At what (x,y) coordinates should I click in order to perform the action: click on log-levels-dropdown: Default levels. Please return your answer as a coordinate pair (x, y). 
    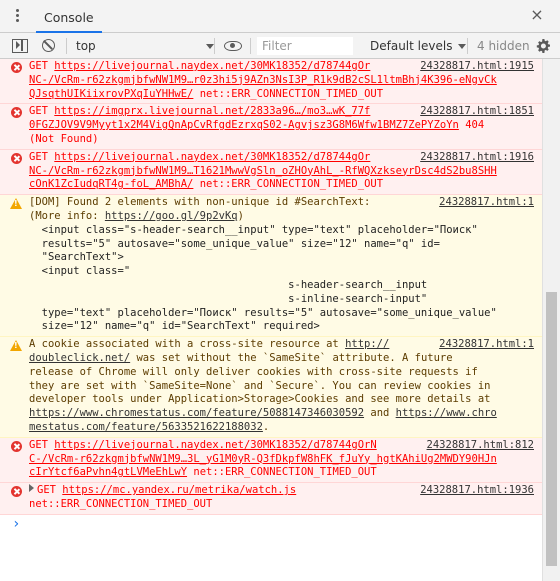
    Looking at the image, I should click on (418, 46).